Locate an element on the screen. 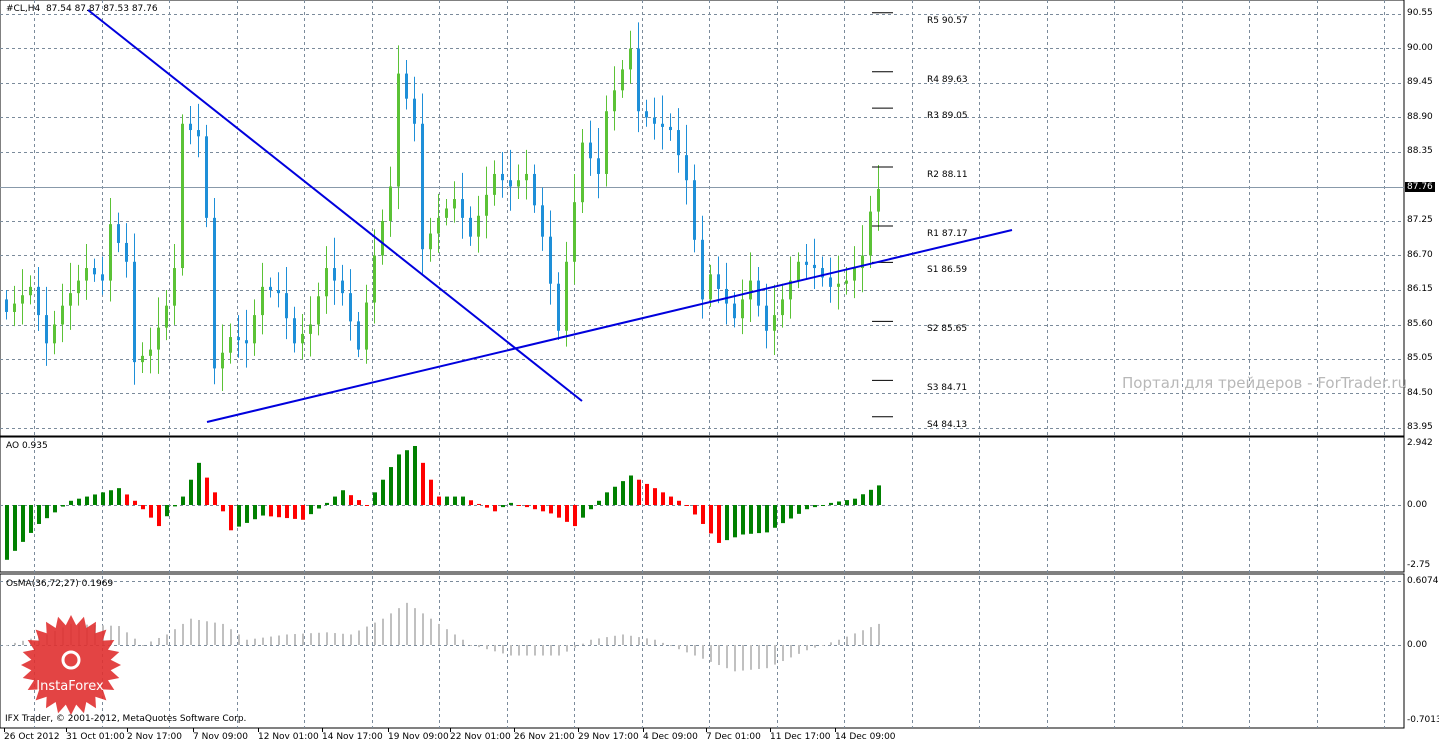 This screenshot has height=745, width=1439. time-tick: 26 Nov 21:00 is located at coordinates (544, 737).